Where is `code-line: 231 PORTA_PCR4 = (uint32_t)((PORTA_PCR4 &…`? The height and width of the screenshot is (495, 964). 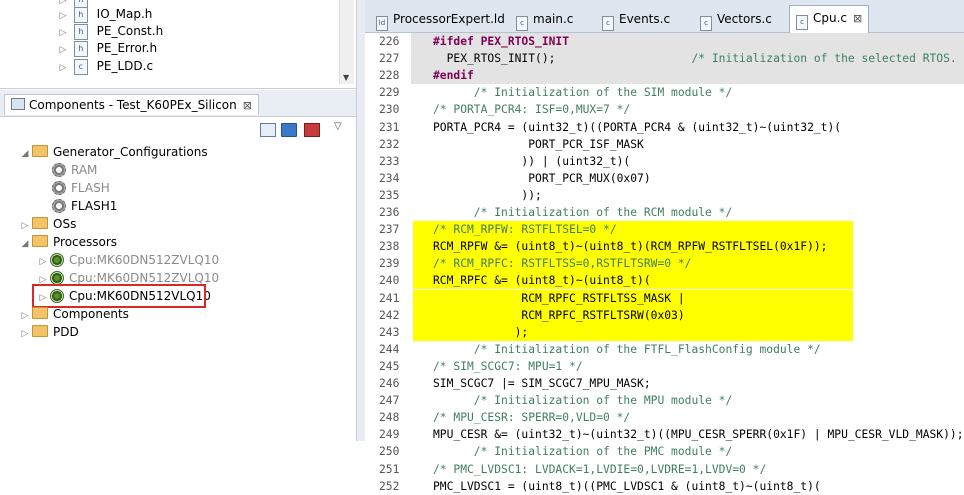 code-line: 231 PORTA_PCR4 = (uint32_t)((PORTA_PCR4 &… is located at coordinates (664, 127).